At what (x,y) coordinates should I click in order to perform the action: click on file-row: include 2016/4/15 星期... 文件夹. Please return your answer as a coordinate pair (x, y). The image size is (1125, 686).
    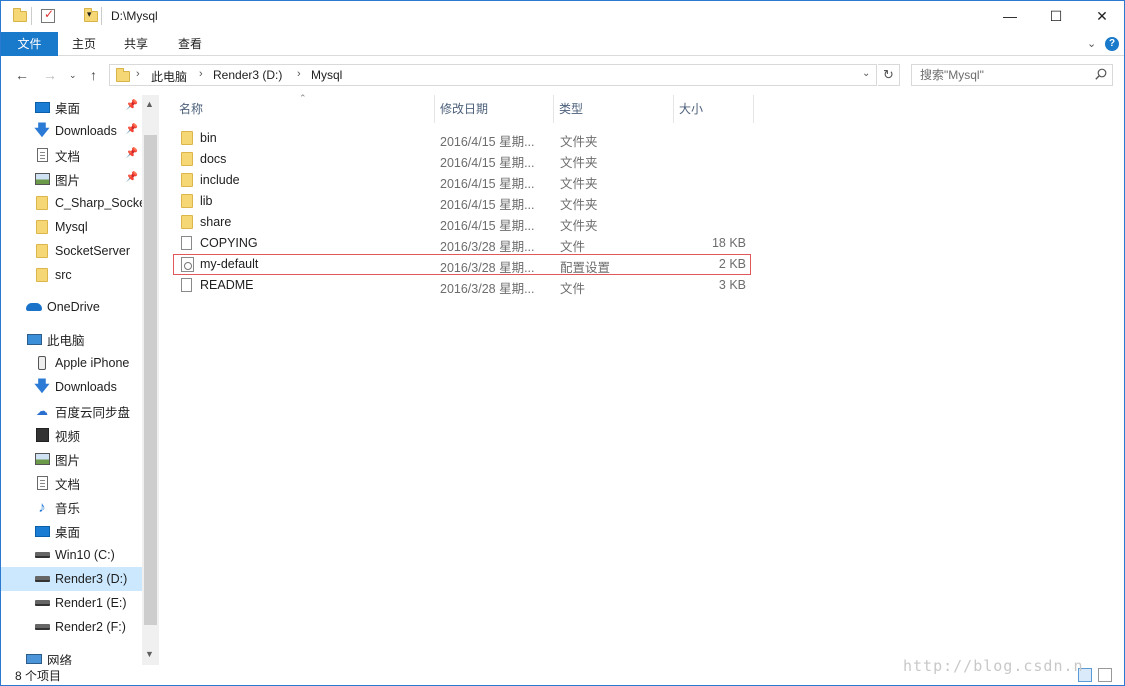
    Looking at the image, I should click on (462, 180).